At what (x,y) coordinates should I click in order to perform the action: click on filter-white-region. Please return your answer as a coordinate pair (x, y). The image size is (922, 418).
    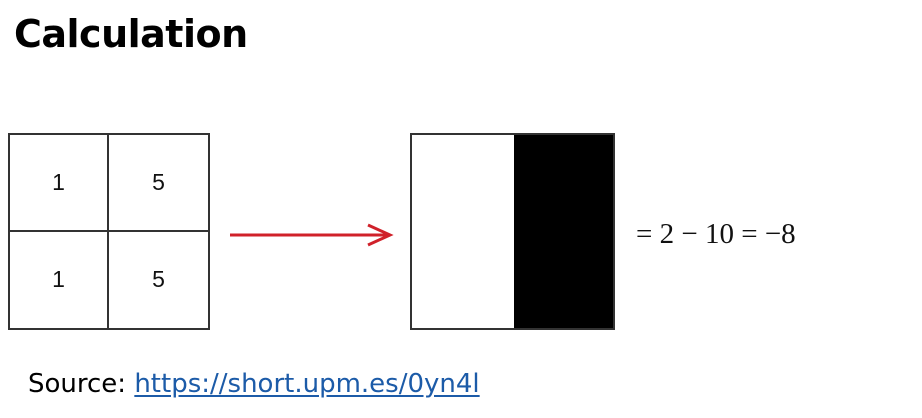
    Looking at the image, I should click on (463, 231).